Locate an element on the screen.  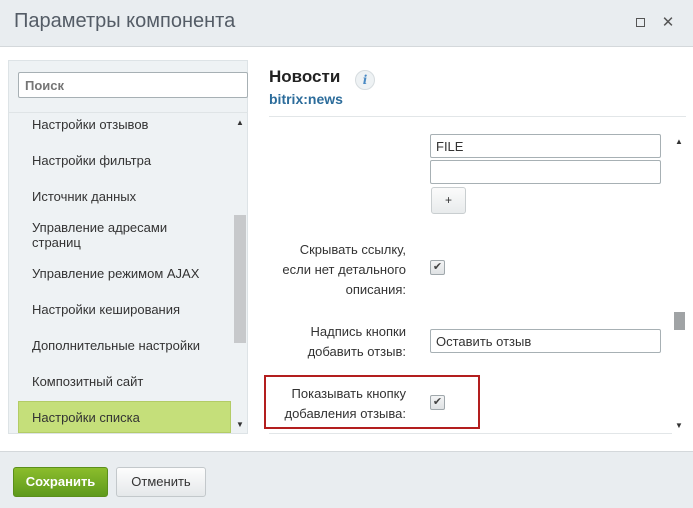
dialog-title: Параметры компонента is located at coordinates (125, 21).